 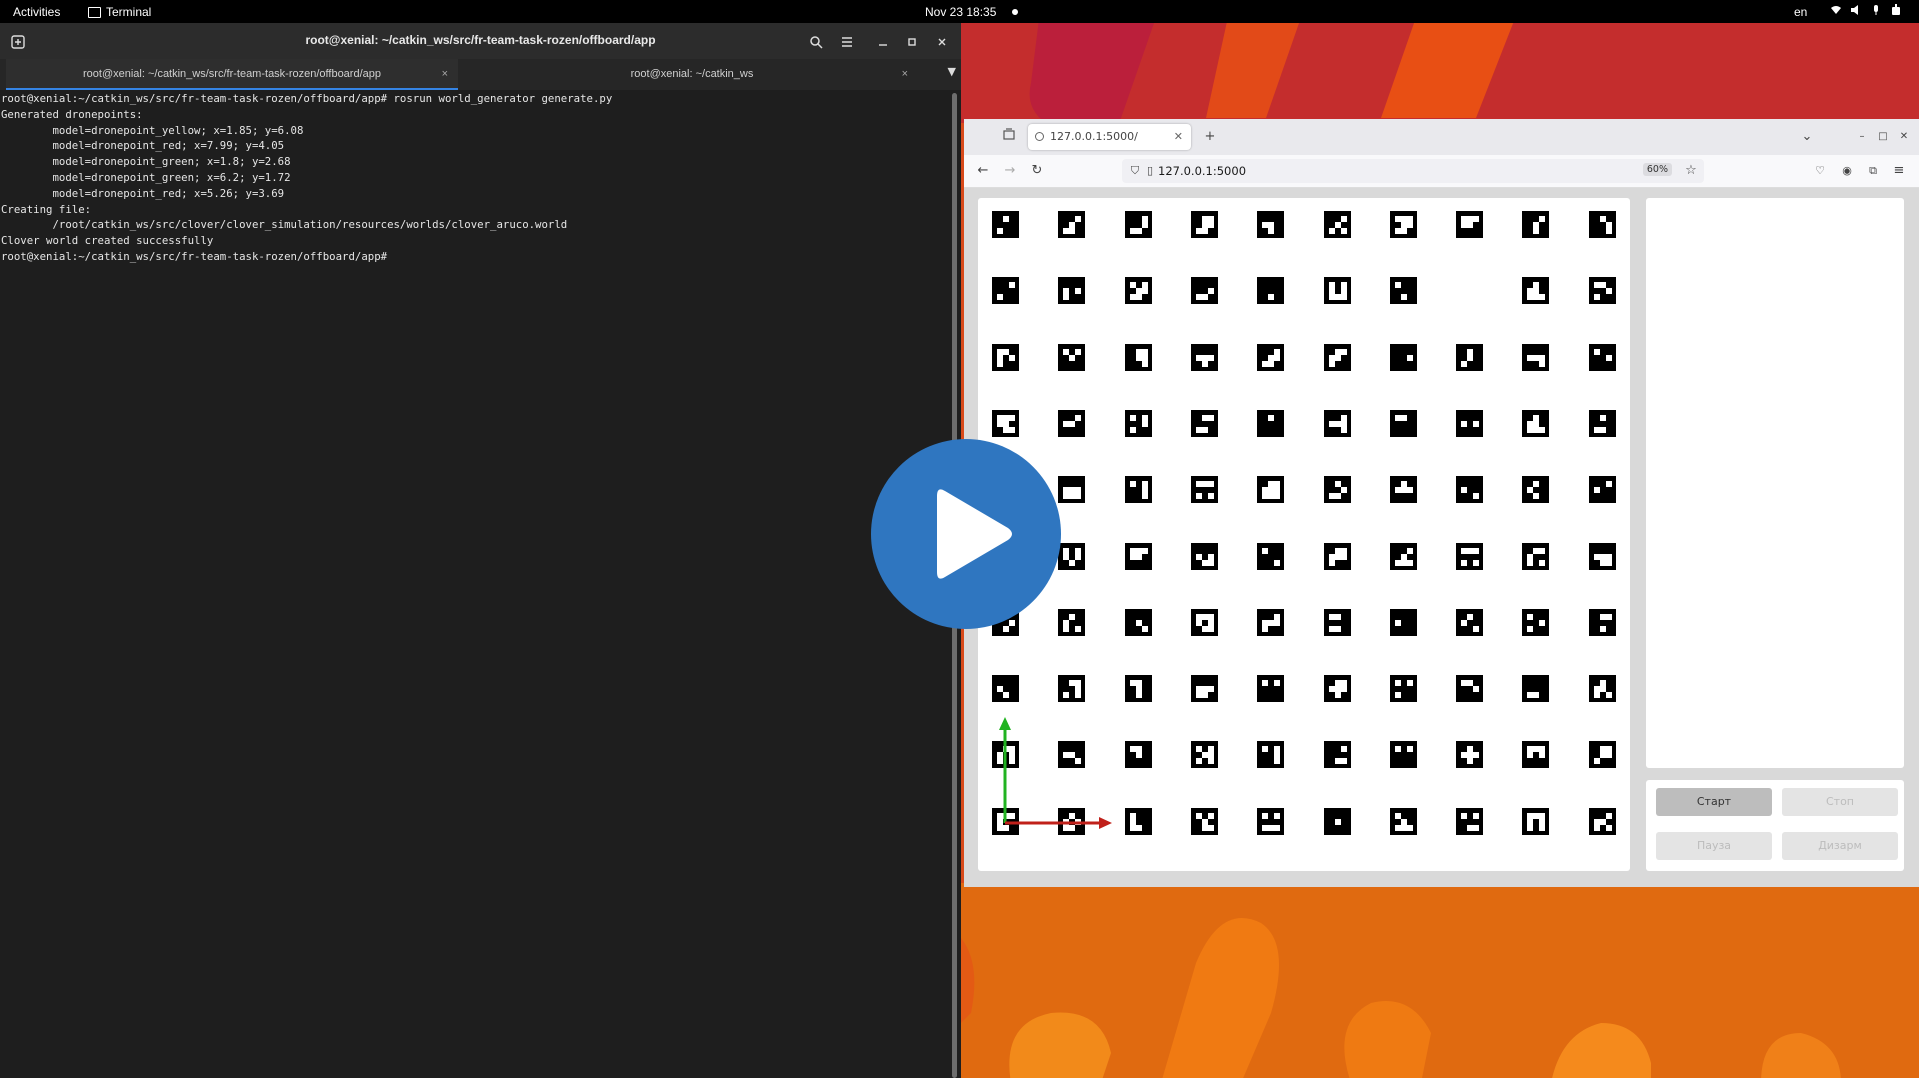 I want to click on tab-label: root@xenial: ~/catkin_ws, so click(x=692, y=74).